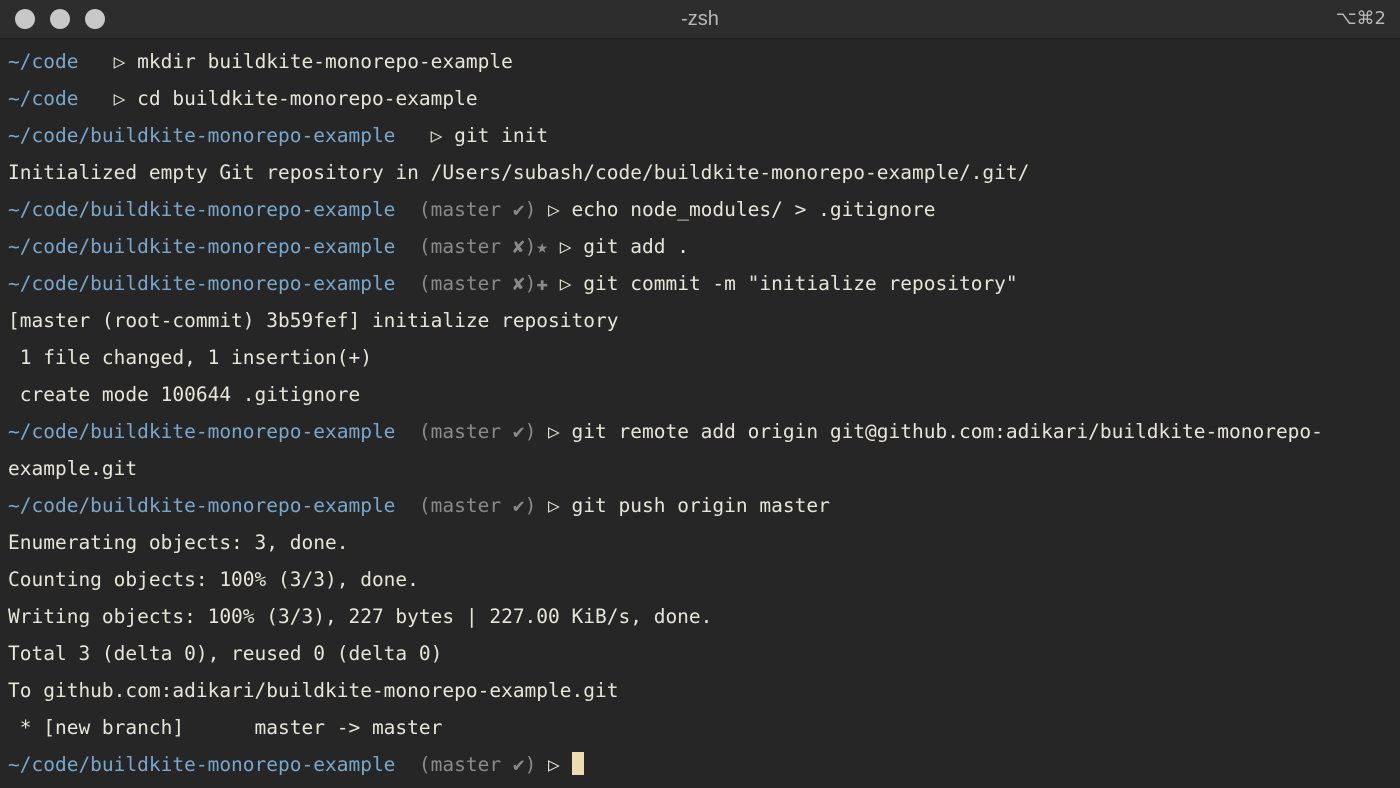  What do you see at coordinates (213, 579) in the screenshot?
I see `output-text: Counting objects: 100% (3/3), done.` at bounding box center [213, 579].